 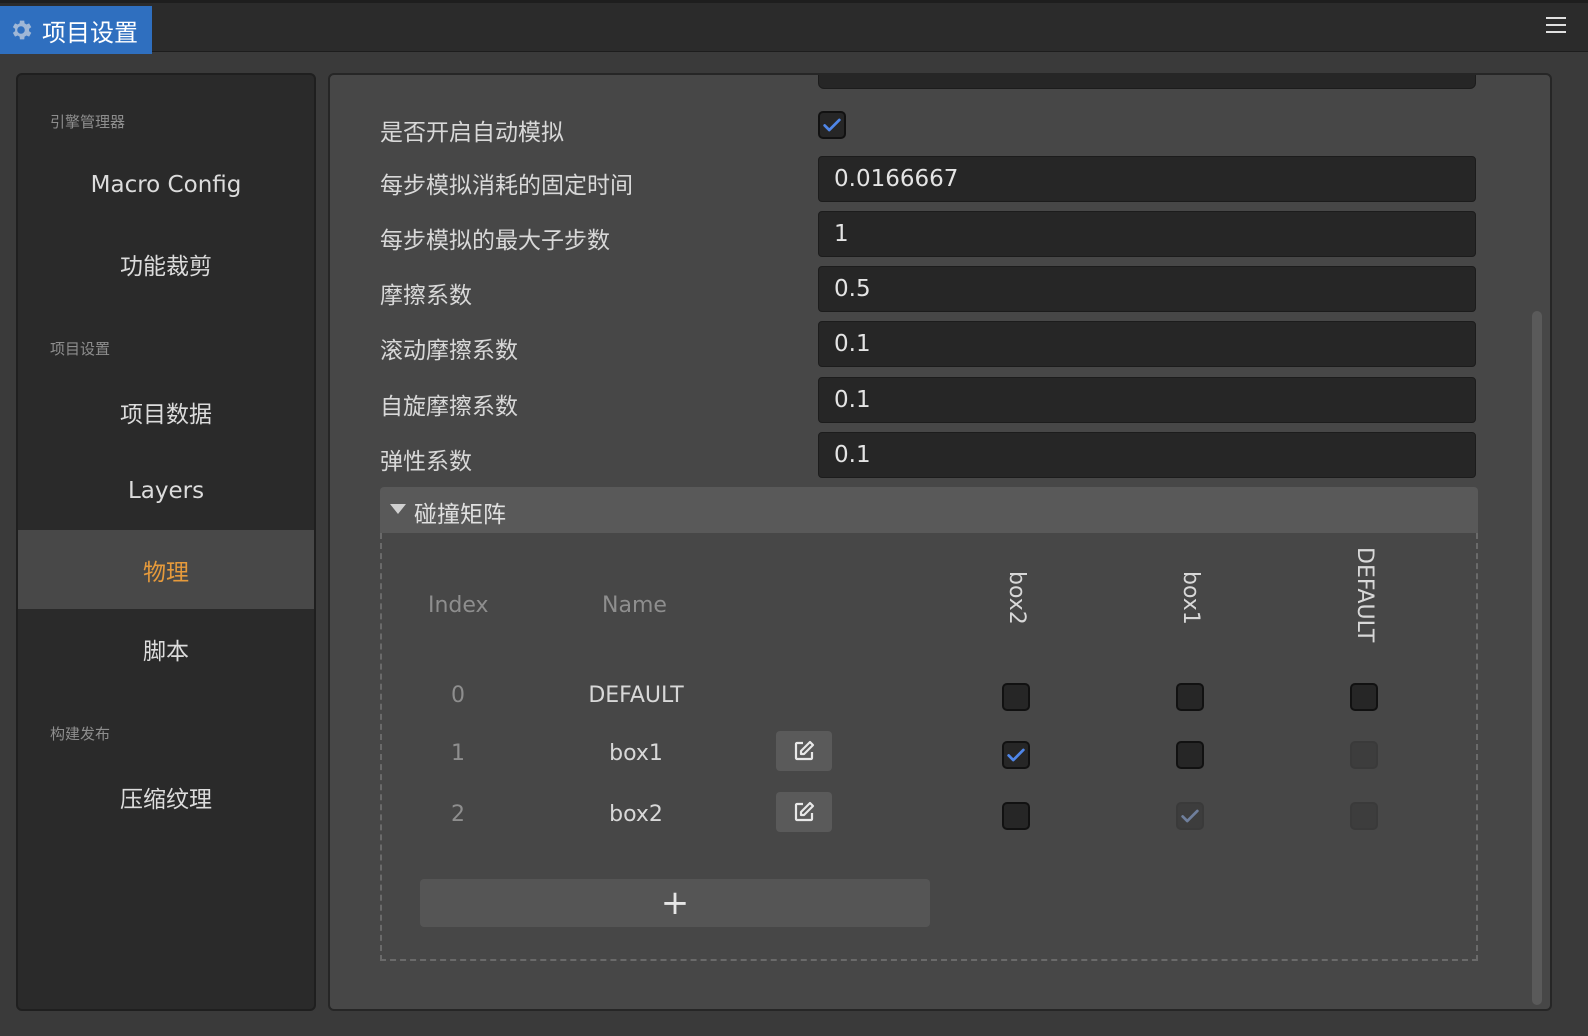 What do you see at coordinates (460, 515) in the screenshot?
I see `collision-matrix-title: 碰撞矩阵` at bounding box center [460, 515].